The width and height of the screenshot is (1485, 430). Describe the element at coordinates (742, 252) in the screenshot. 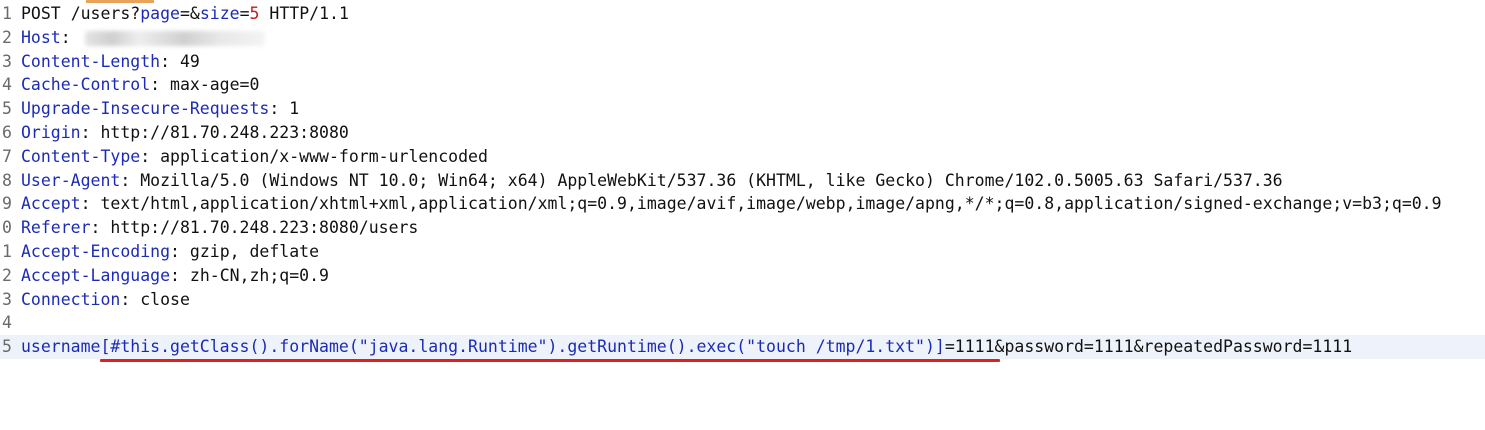

I see `header-line: 1 Accept-Encoding: gzip, deflate` at that location.